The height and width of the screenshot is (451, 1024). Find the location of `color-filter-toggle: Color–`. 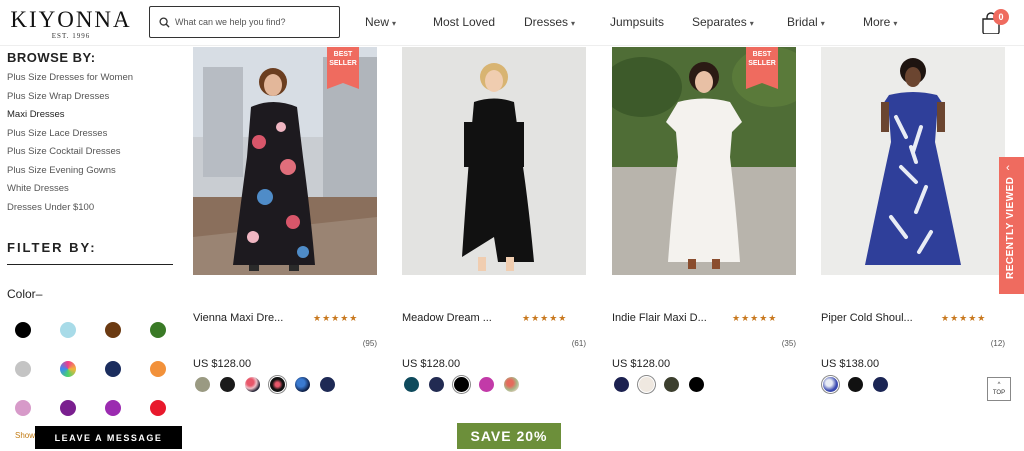

color-filter-toggle: Color– is located at coordinates (24, 294).